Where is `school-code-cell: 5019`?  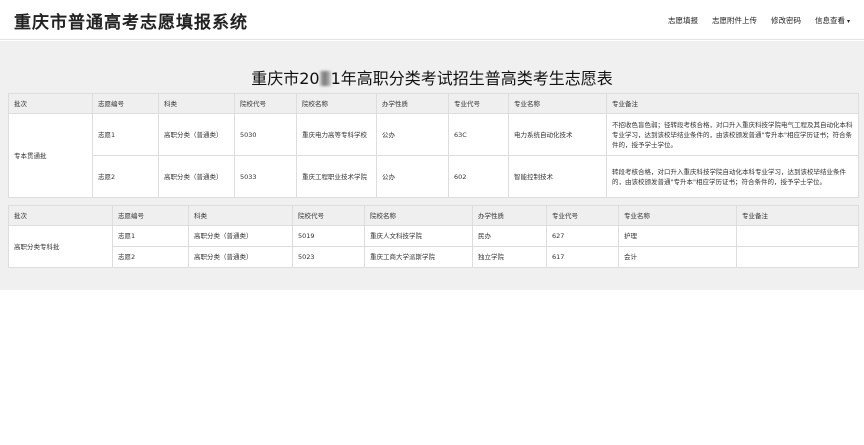 school-code-cell: 5019 is located at coordinates (328, 236).